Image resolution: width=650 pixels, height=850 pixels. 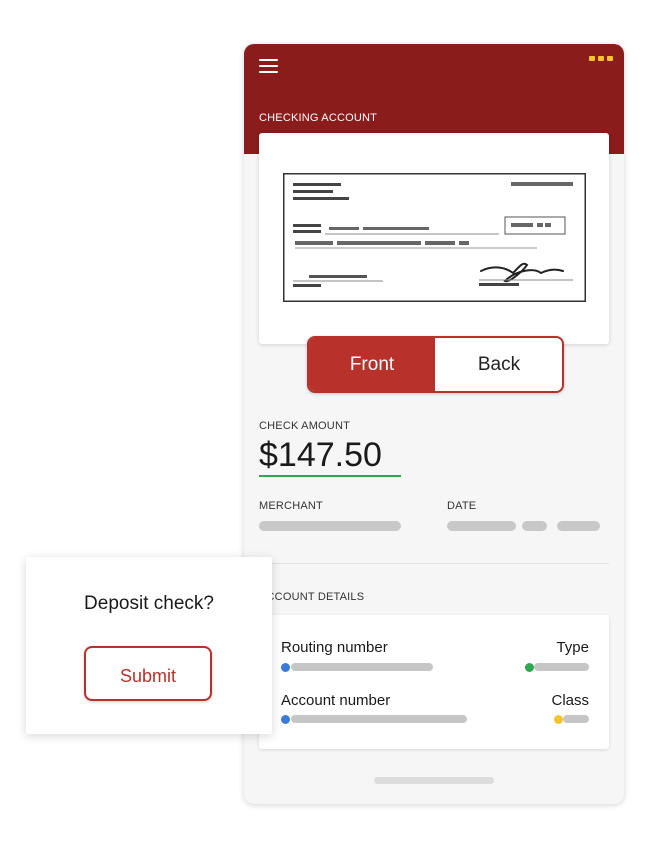 What do you see at coordinates (481, 526) in the screenshot?
I see `date-placeholder-month` at bounding box center [481, 526].